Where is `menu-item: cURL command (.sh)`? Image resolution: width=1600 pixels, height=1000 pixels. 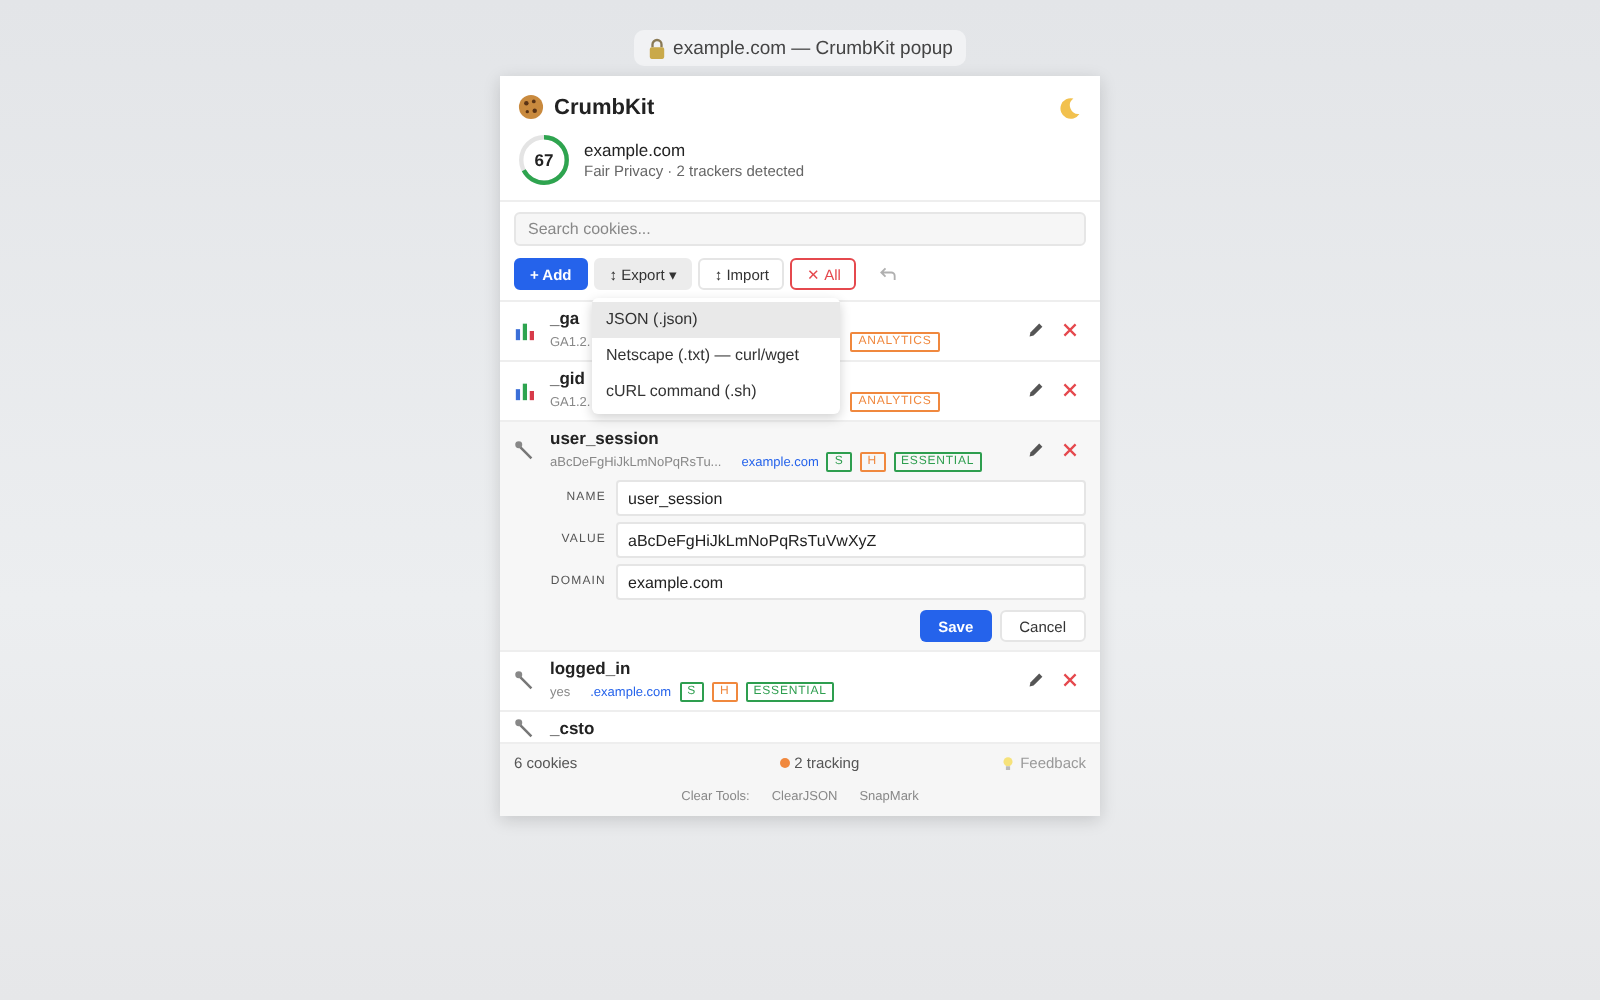 menu-item: cURL command (.sh) is located at coordinates (716, 392).